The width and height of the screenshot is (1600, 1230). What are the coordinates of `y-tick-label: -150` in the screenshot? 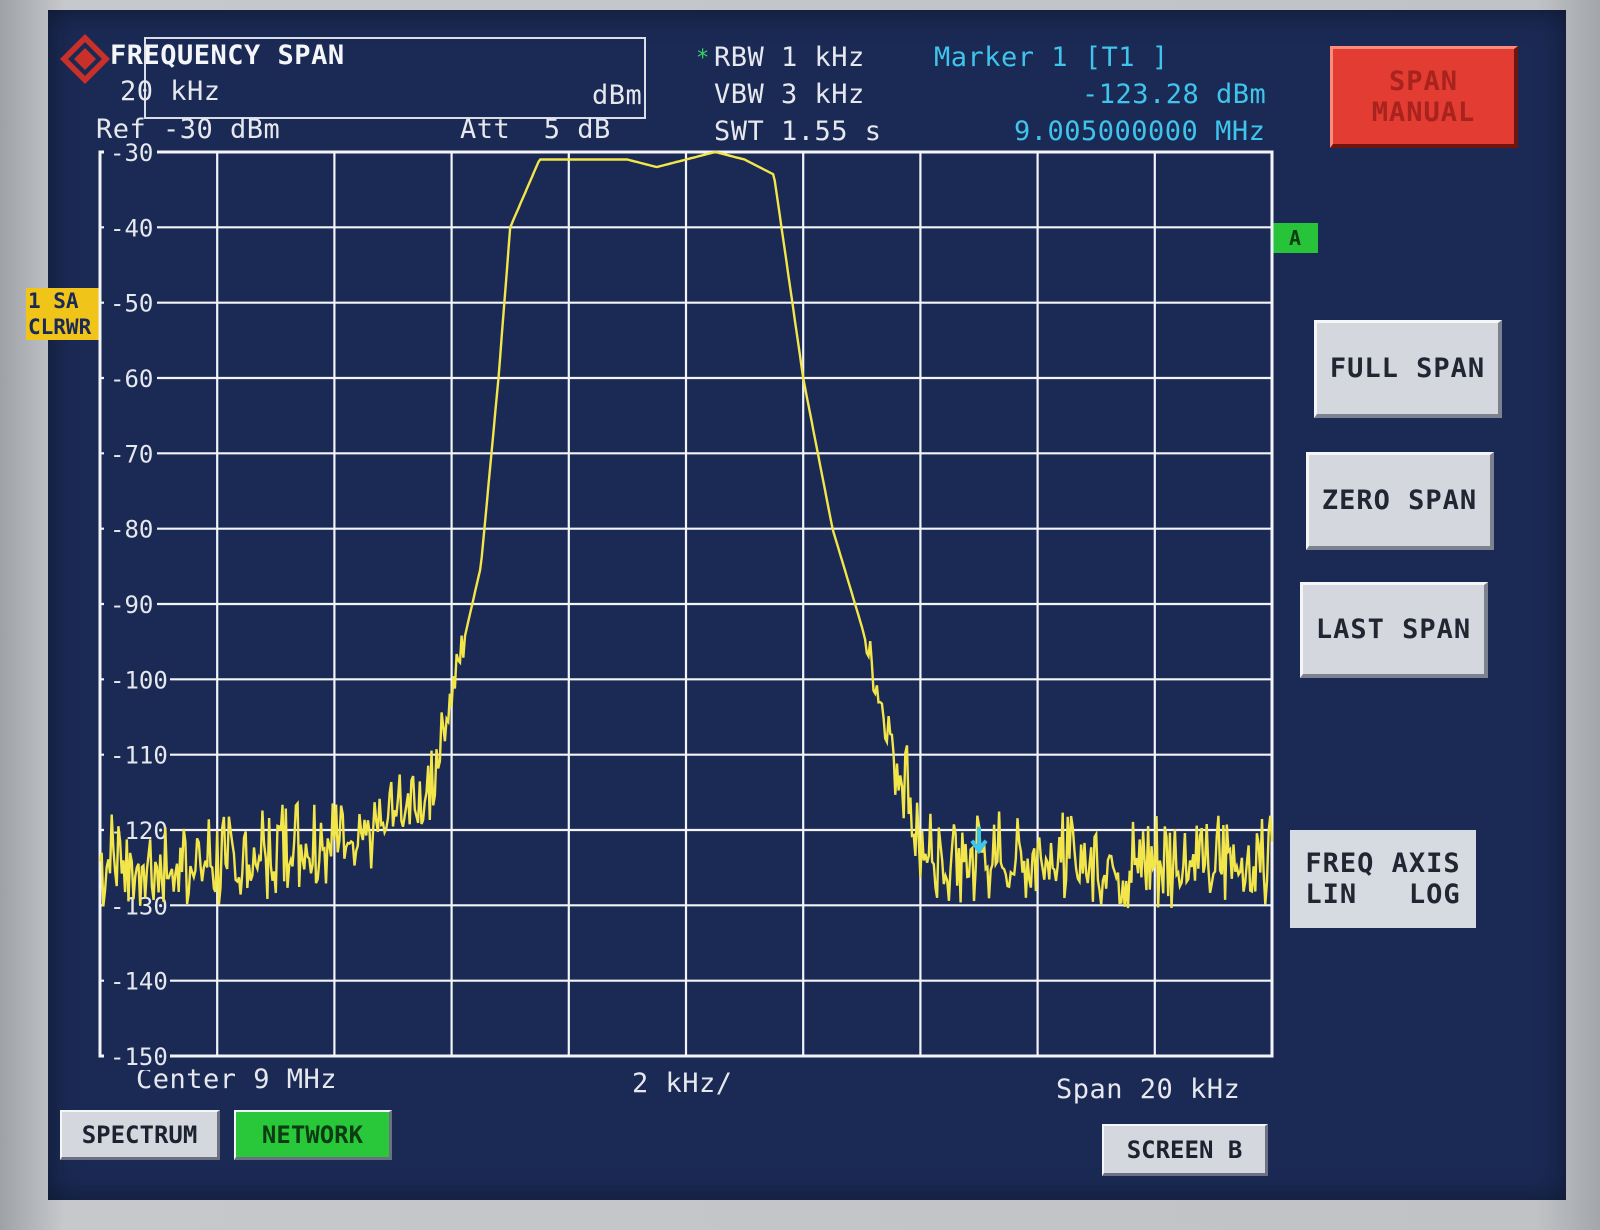 It's located at (139, 1057).